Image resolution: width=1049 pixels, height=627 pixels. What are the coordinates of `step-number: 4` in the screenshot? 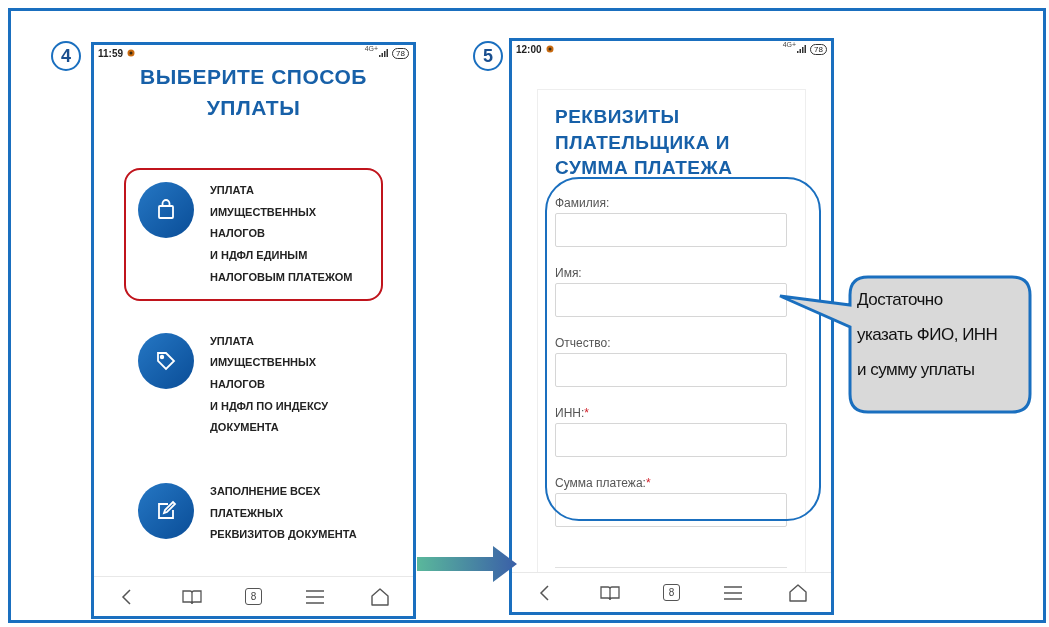 It's located at (66, 56).